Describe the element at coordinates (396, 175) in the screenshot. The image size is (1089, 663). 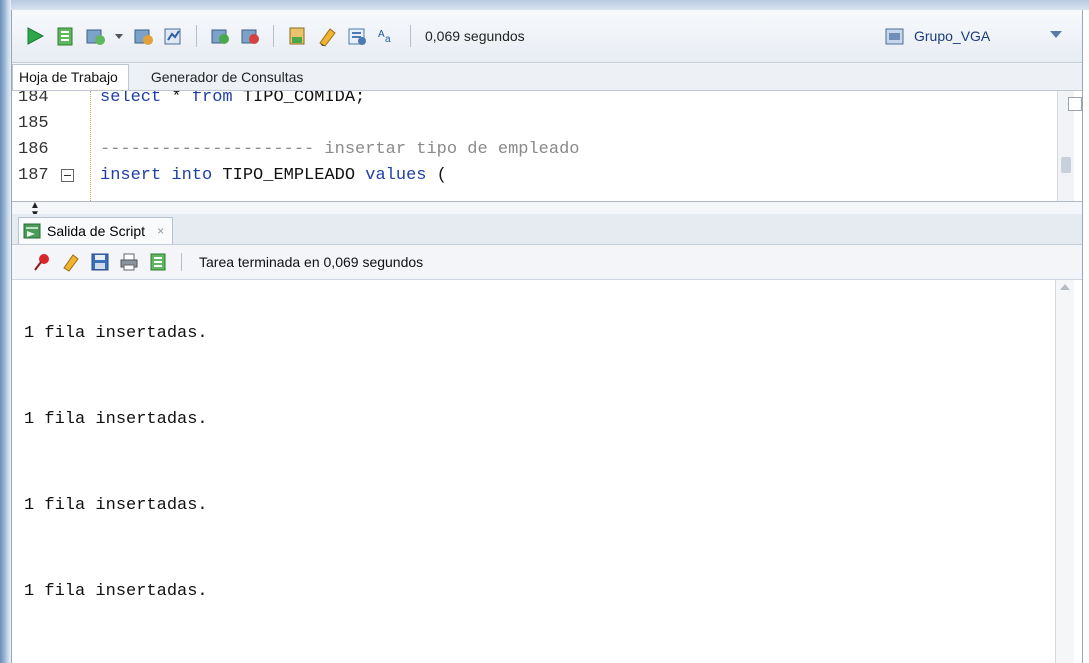
I see `code-token: values` at that location.